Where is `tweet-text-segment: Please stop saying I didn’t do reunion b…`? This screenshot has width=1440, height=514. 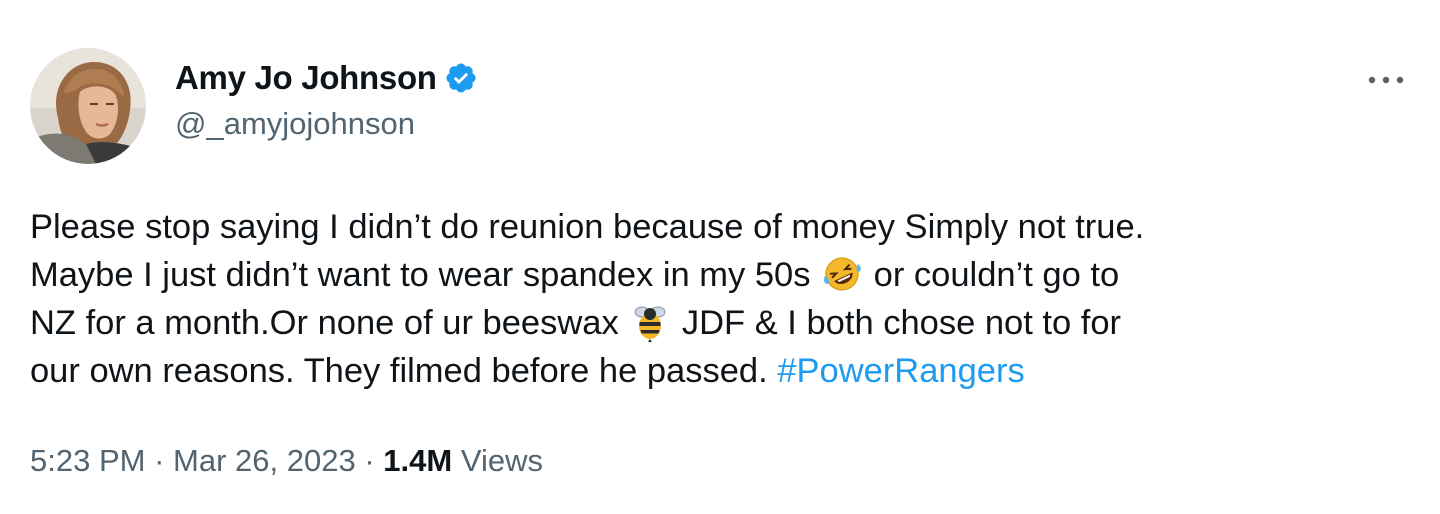
tweet-text-segment: Please stop saying I didn’t do reunion b… is located at coordinates (587, 227).